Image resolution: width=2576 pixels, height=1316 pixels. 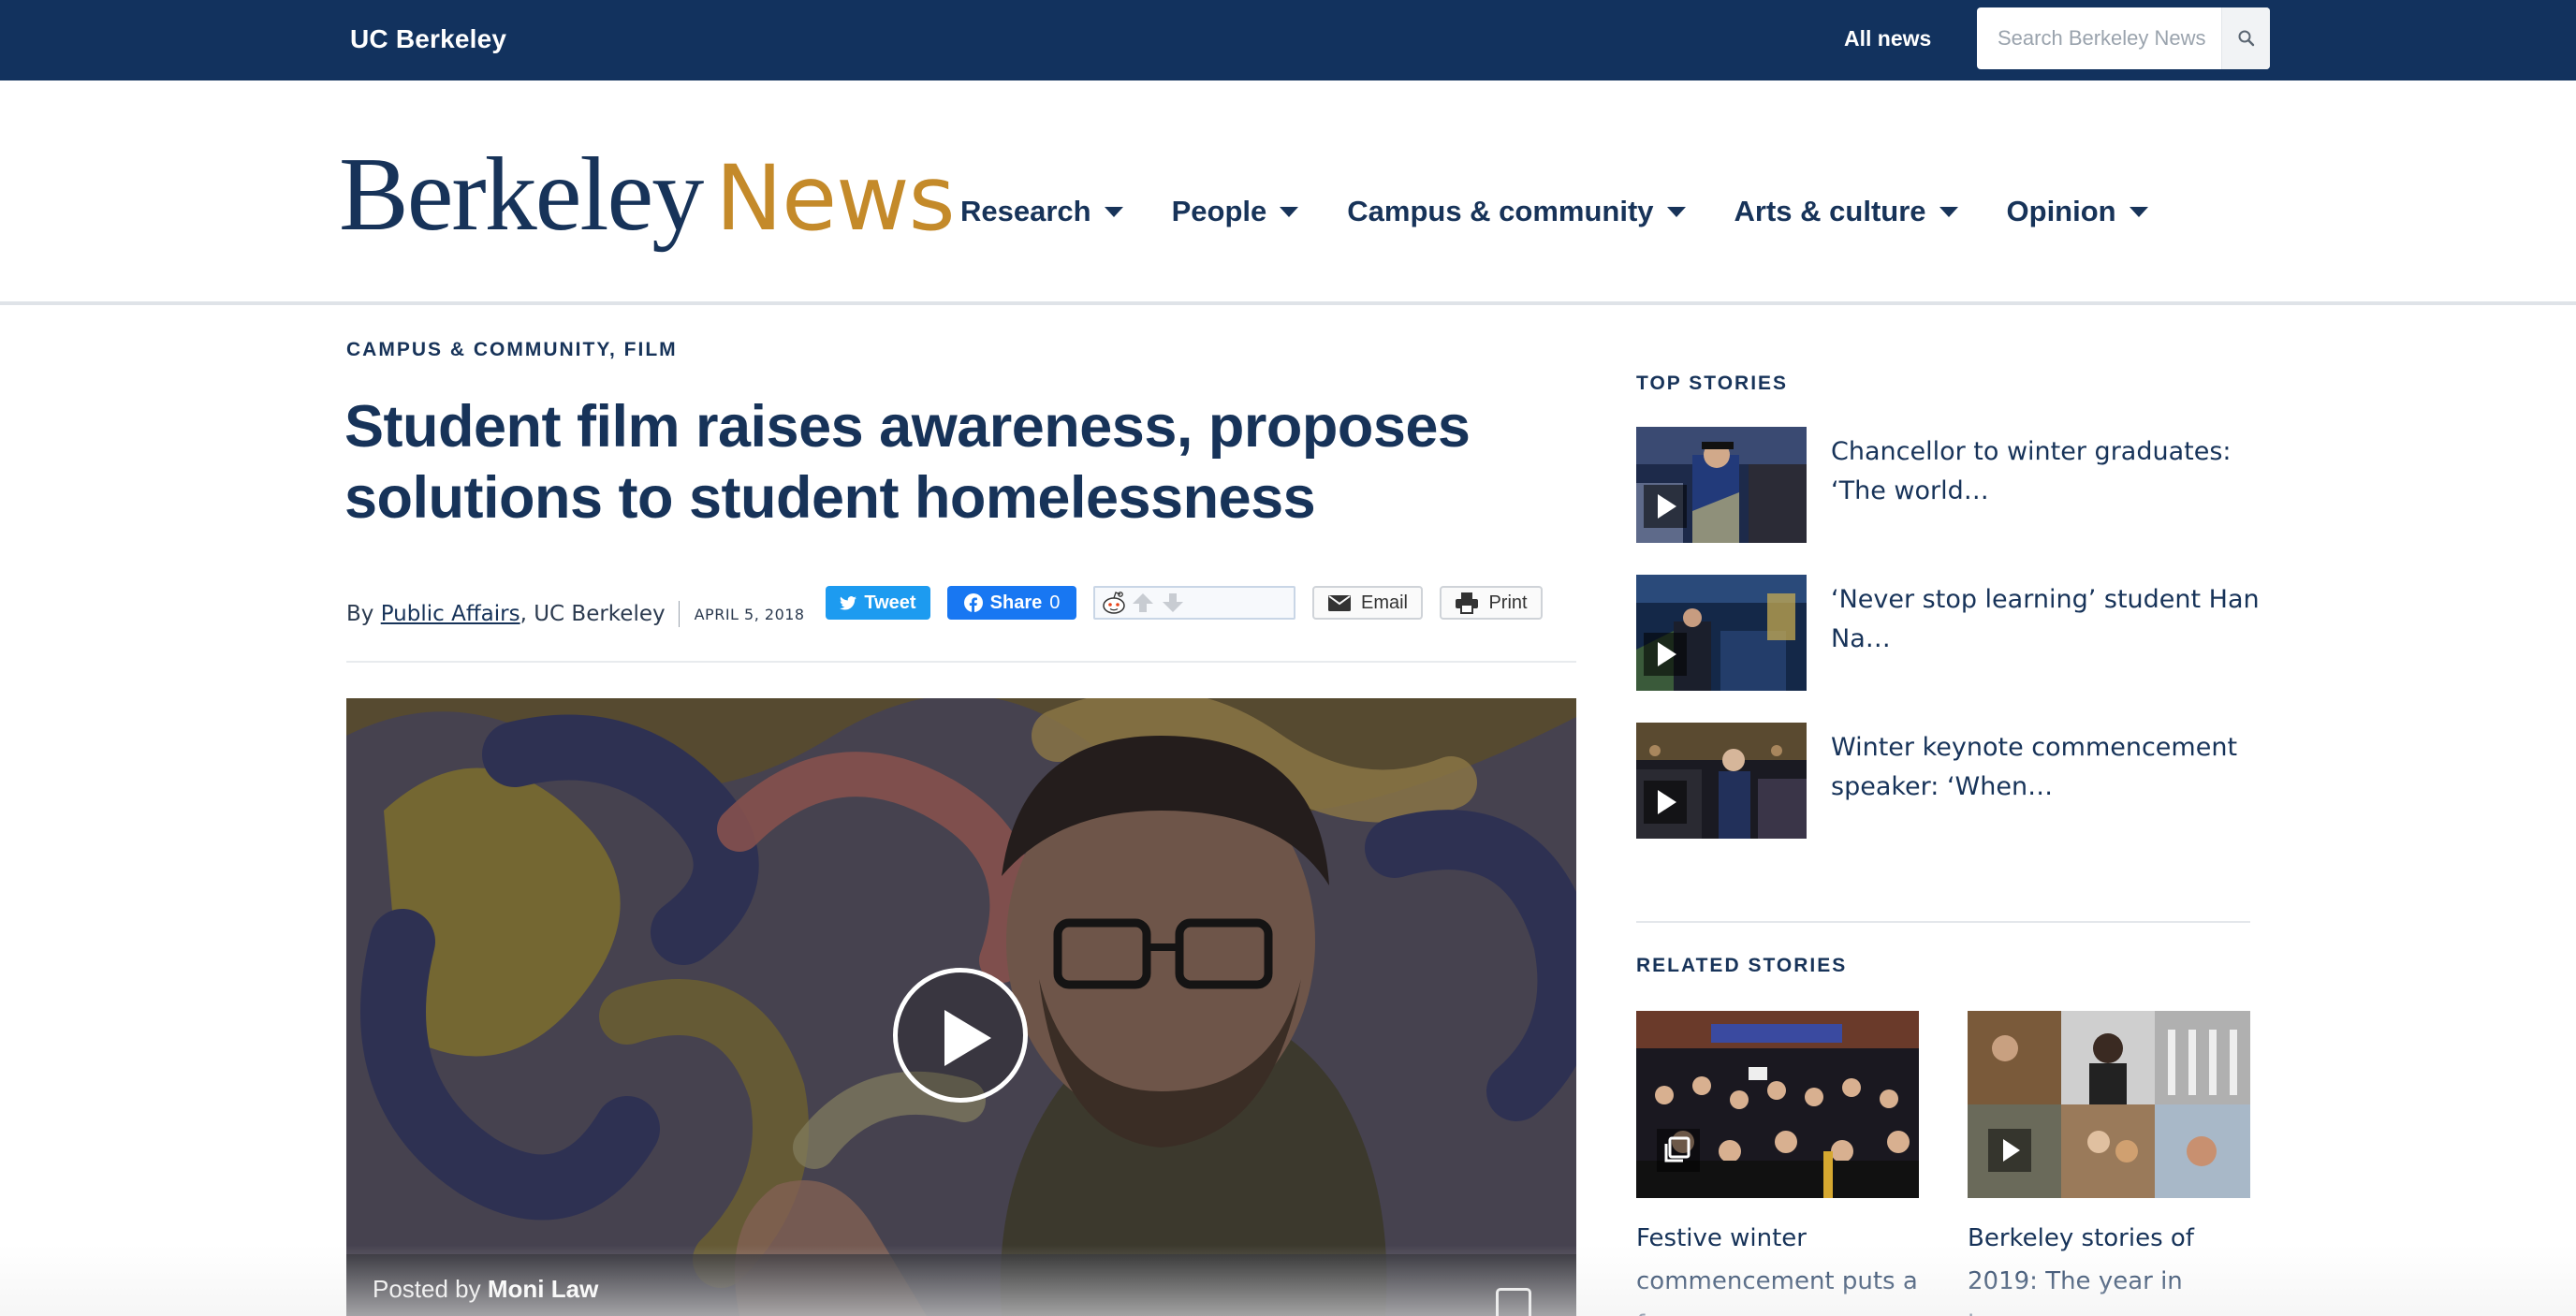 I want to click on downvote-icon, so click(x=1173, y=603).